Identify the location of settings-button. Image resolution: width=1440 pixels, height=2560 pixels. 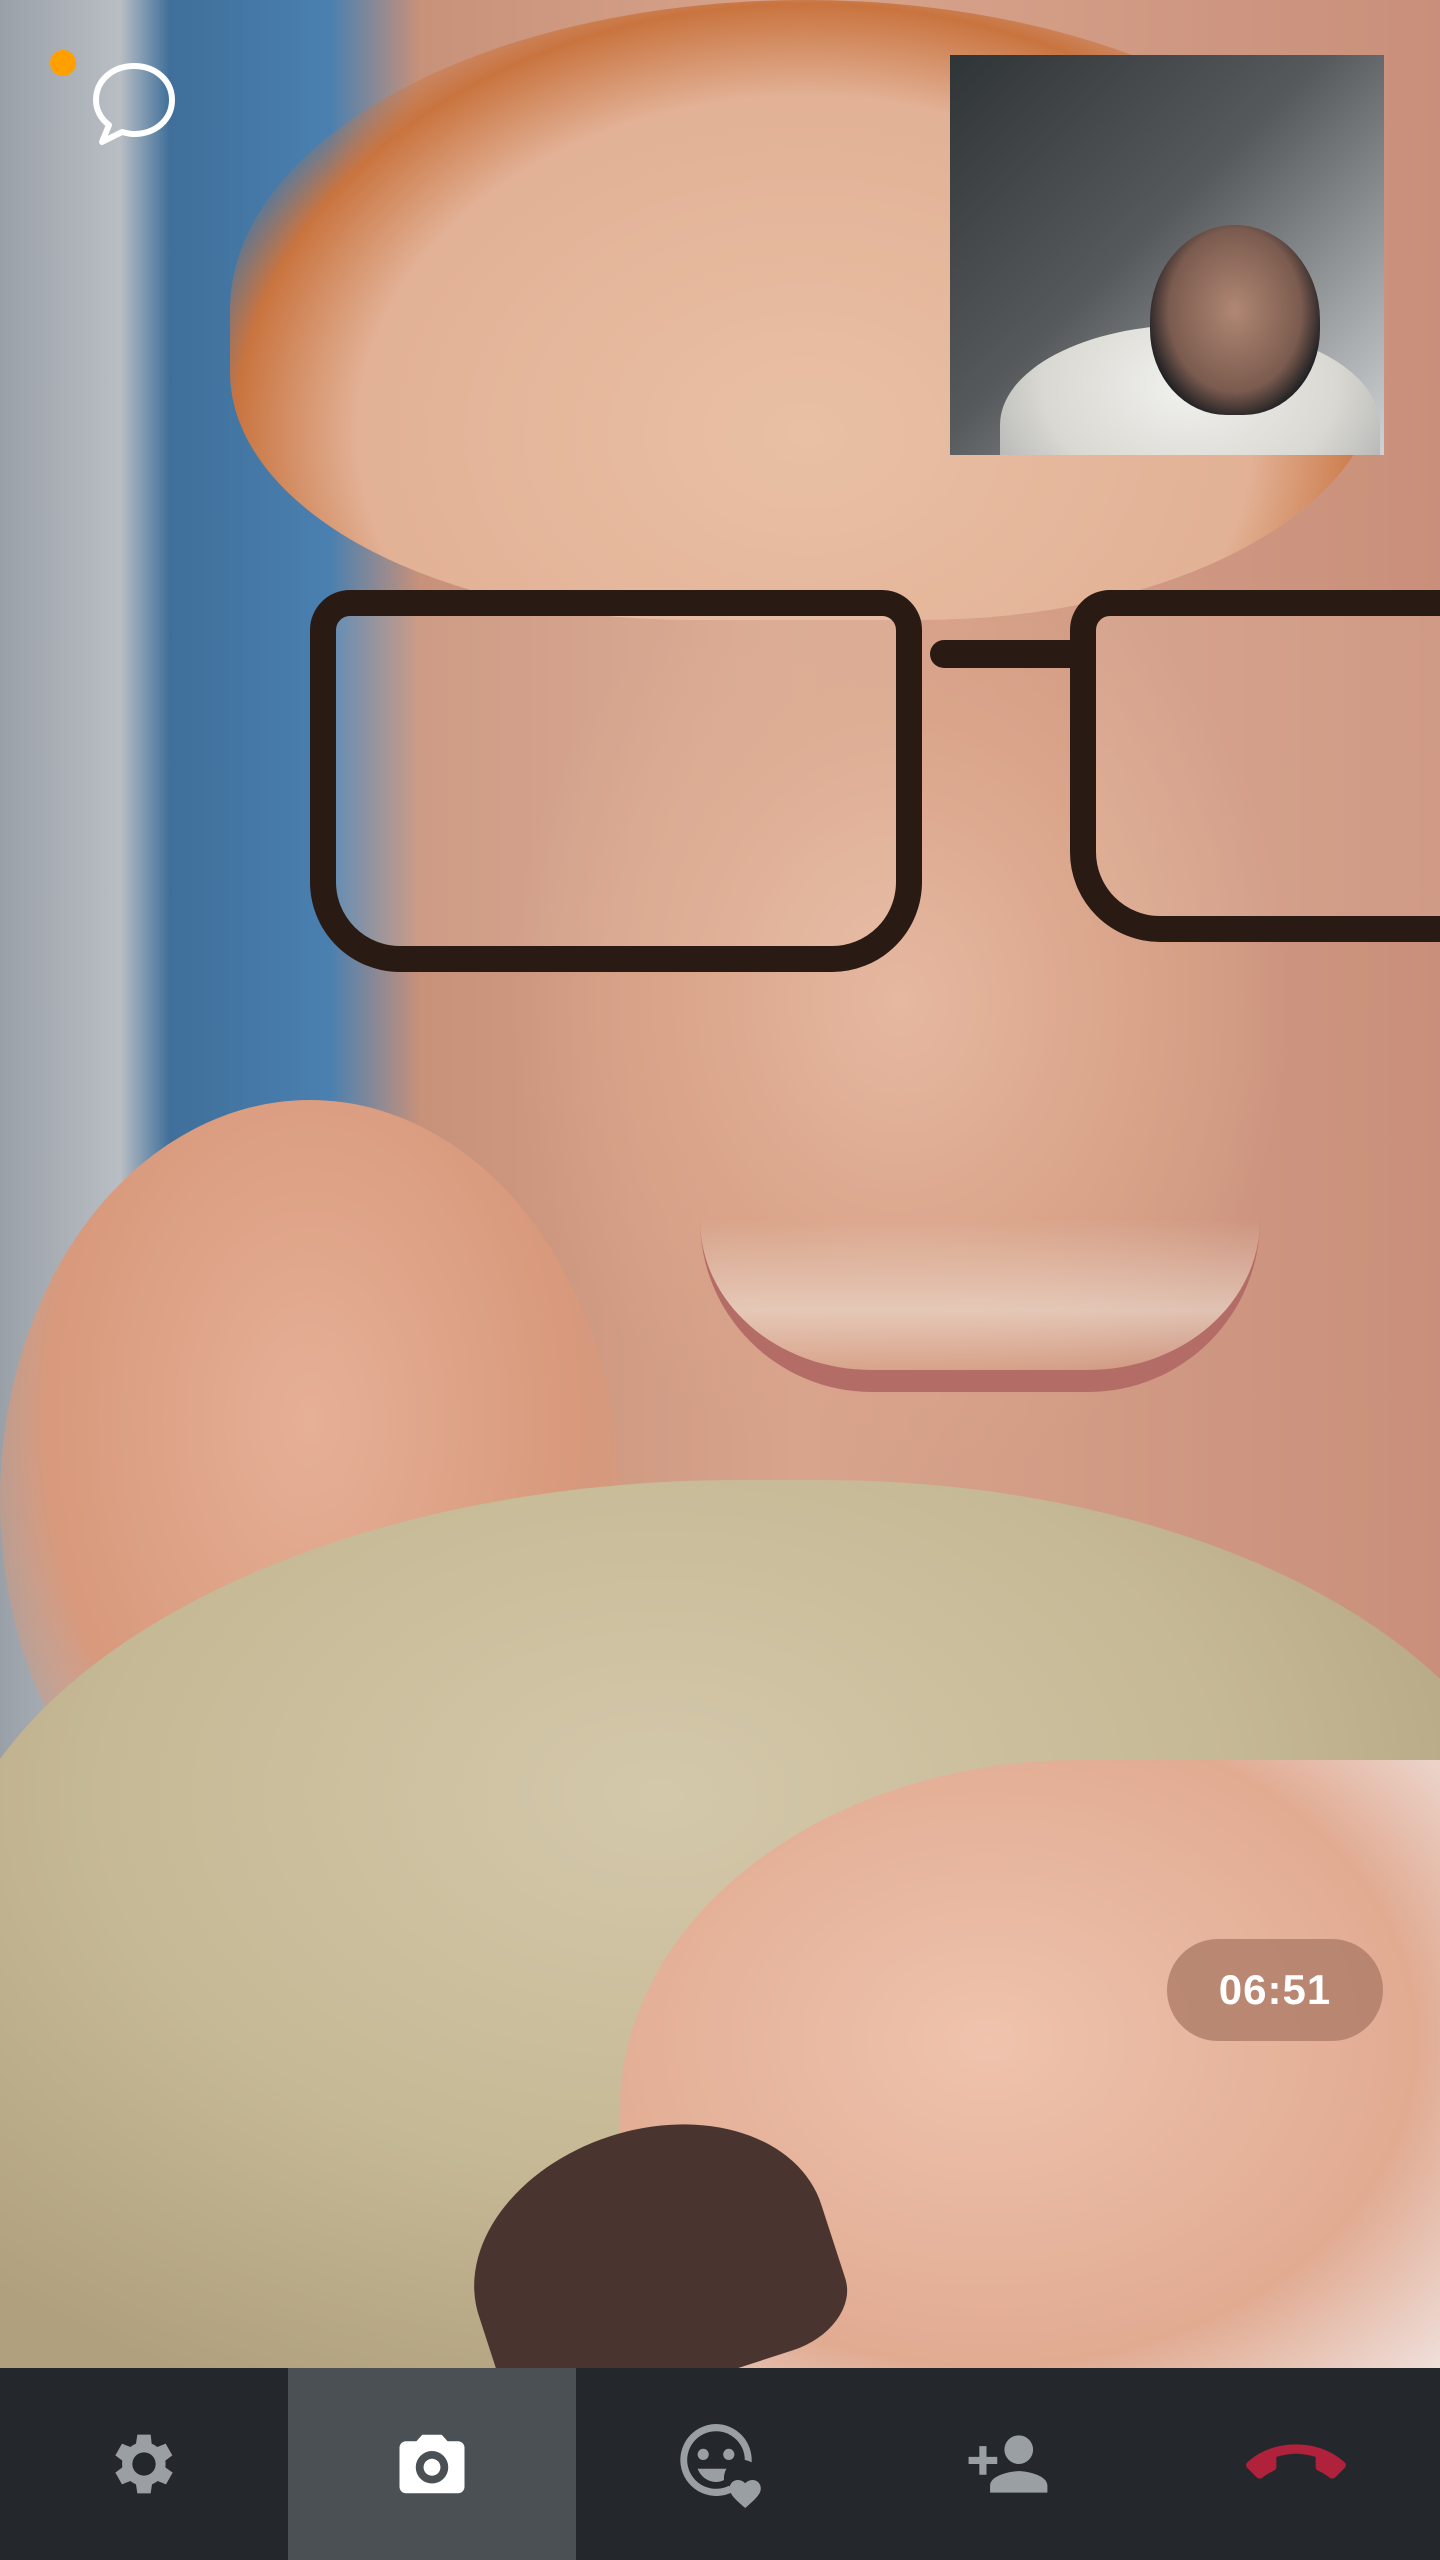
(144, 2464).